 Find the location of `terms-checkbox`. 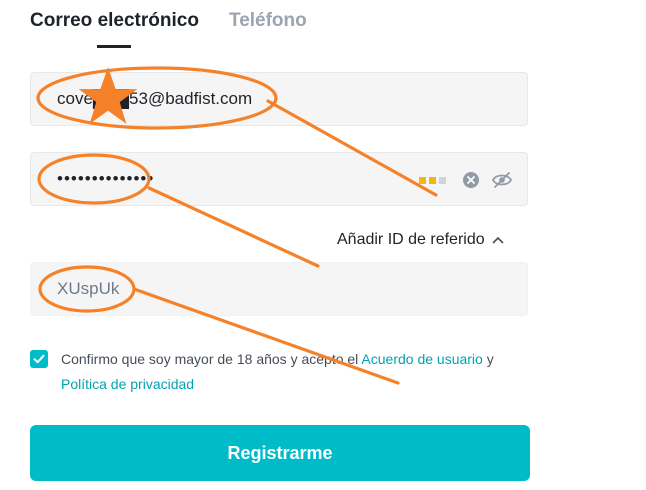

terms-checkbox is located at coordinates (39, 359).